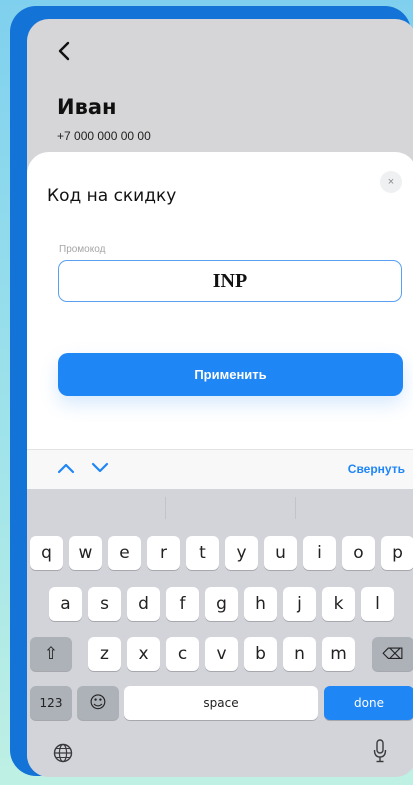  What do you see at coordinates (85, 553) in the screenshot?
I see `key-w: w` at bounding box center [85, 553].